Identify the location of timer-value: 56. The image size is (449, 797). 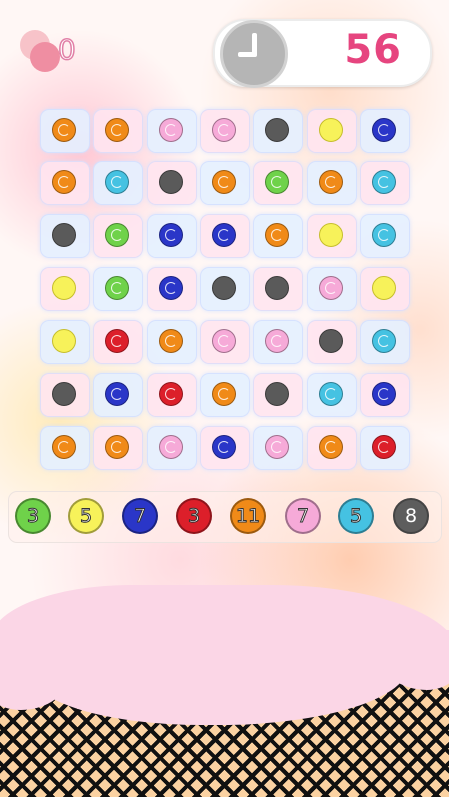
(373, 50).